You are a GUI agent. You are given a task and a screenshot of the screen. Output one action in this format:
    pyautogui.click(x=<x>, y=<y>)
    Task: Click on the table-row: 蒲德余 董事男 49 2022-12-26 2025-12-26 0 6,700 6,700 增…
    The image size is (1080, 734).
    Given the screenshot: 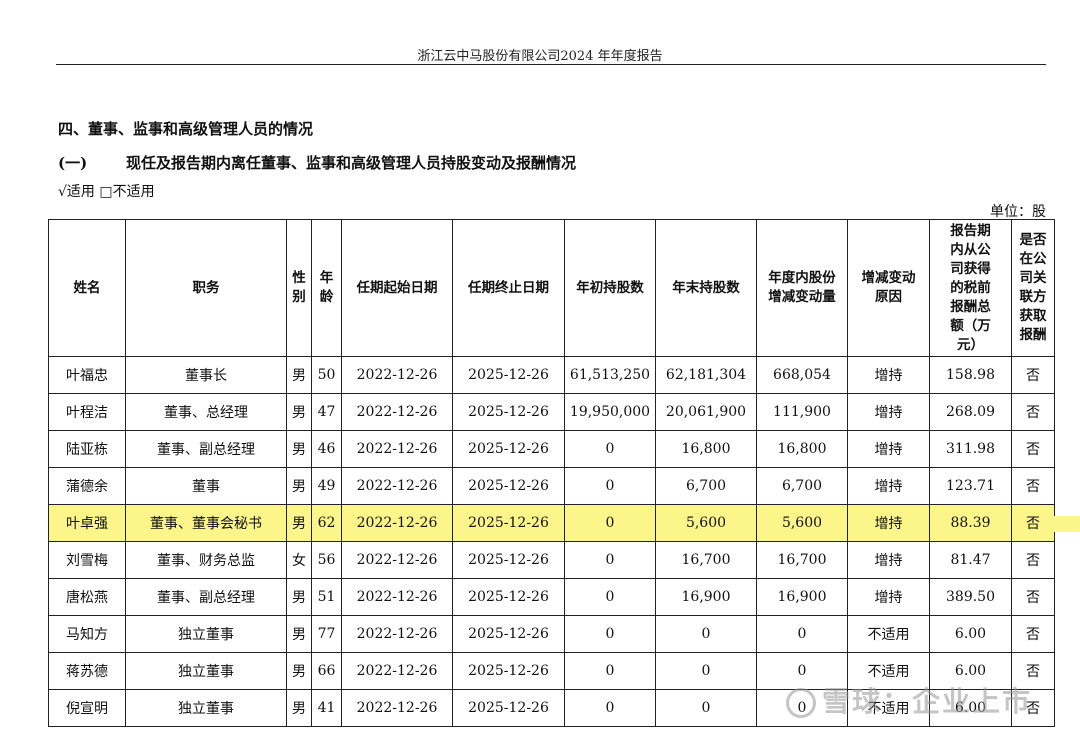 What is the action you would take?
    pyautogui.click(x=551, y=486)
    